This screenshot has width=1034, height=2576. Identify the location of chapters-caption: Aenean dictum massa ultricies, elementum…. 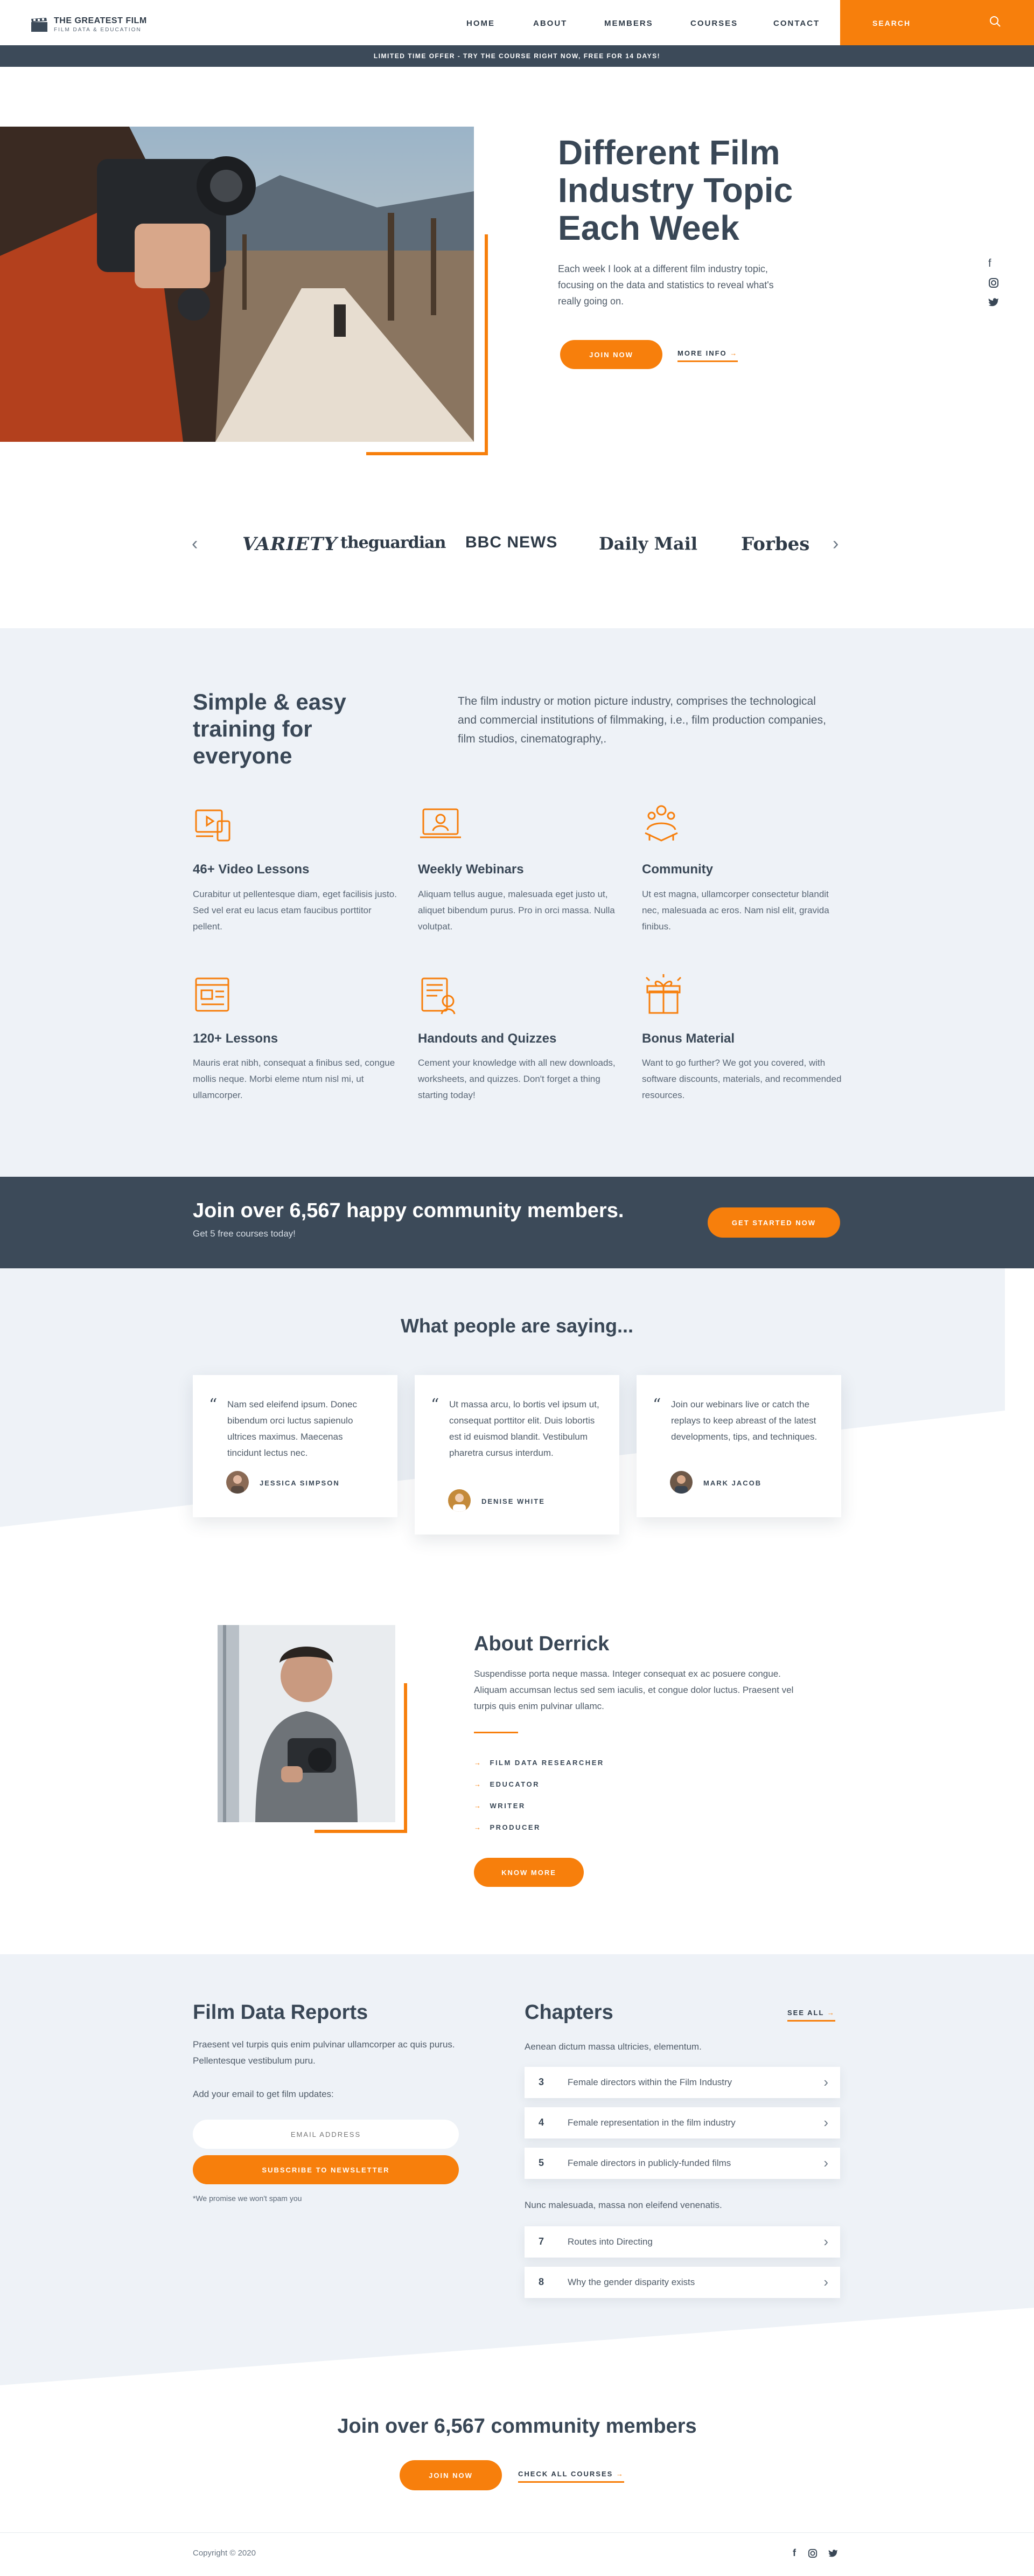
(613, 2047).